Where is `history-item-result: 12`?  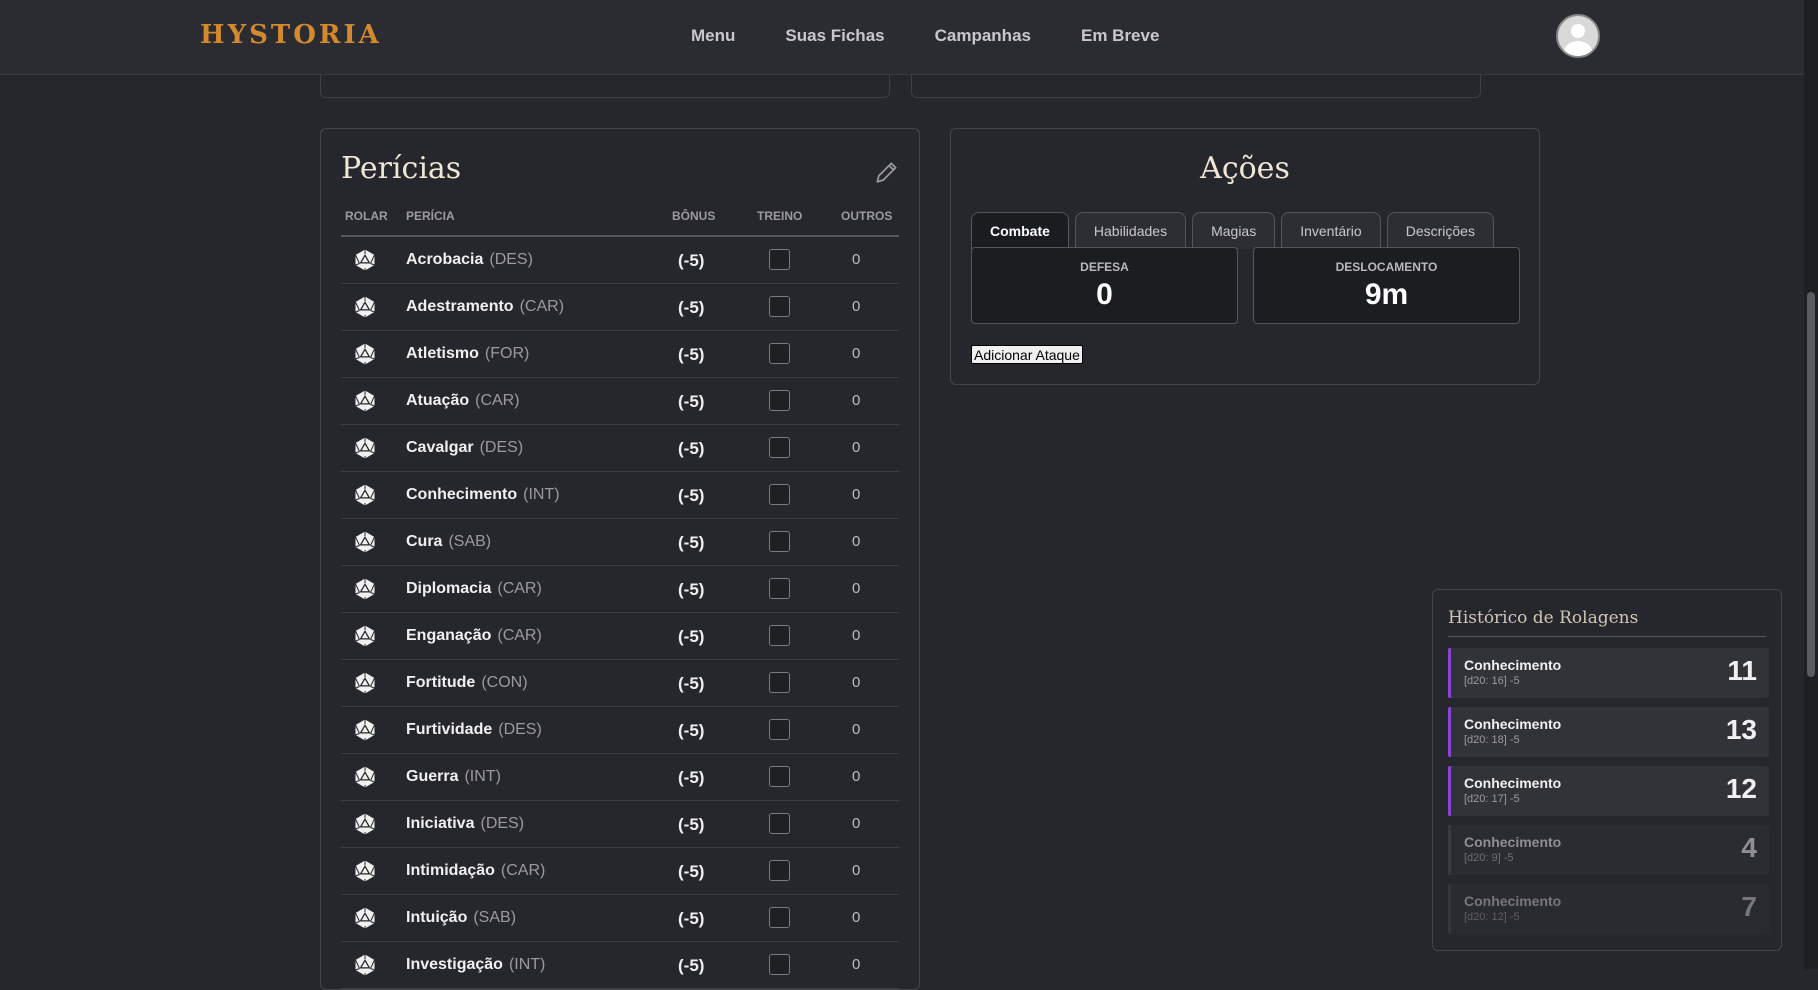
history-item-result: 12 is located at coordinates (1741, 788).